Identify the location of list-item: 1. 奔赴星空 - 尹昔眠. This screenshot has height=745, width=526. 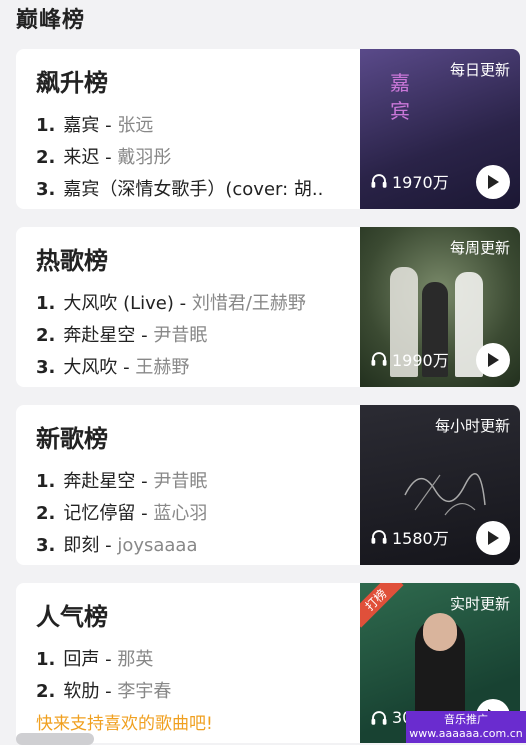
(196, 480).